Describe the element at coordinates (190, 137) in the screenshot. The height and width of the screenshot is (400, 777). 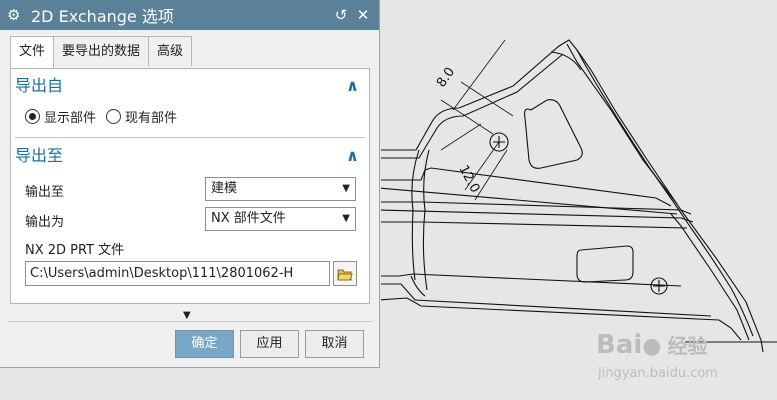
I see `section-divider` at that location.